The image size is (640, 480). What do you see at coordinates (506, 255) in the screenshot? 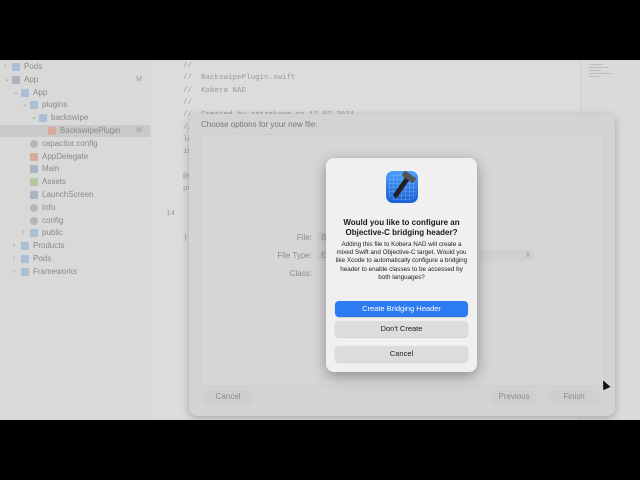
I see `file-type-popup-end: ⇕` at bounding box center [506, 255].